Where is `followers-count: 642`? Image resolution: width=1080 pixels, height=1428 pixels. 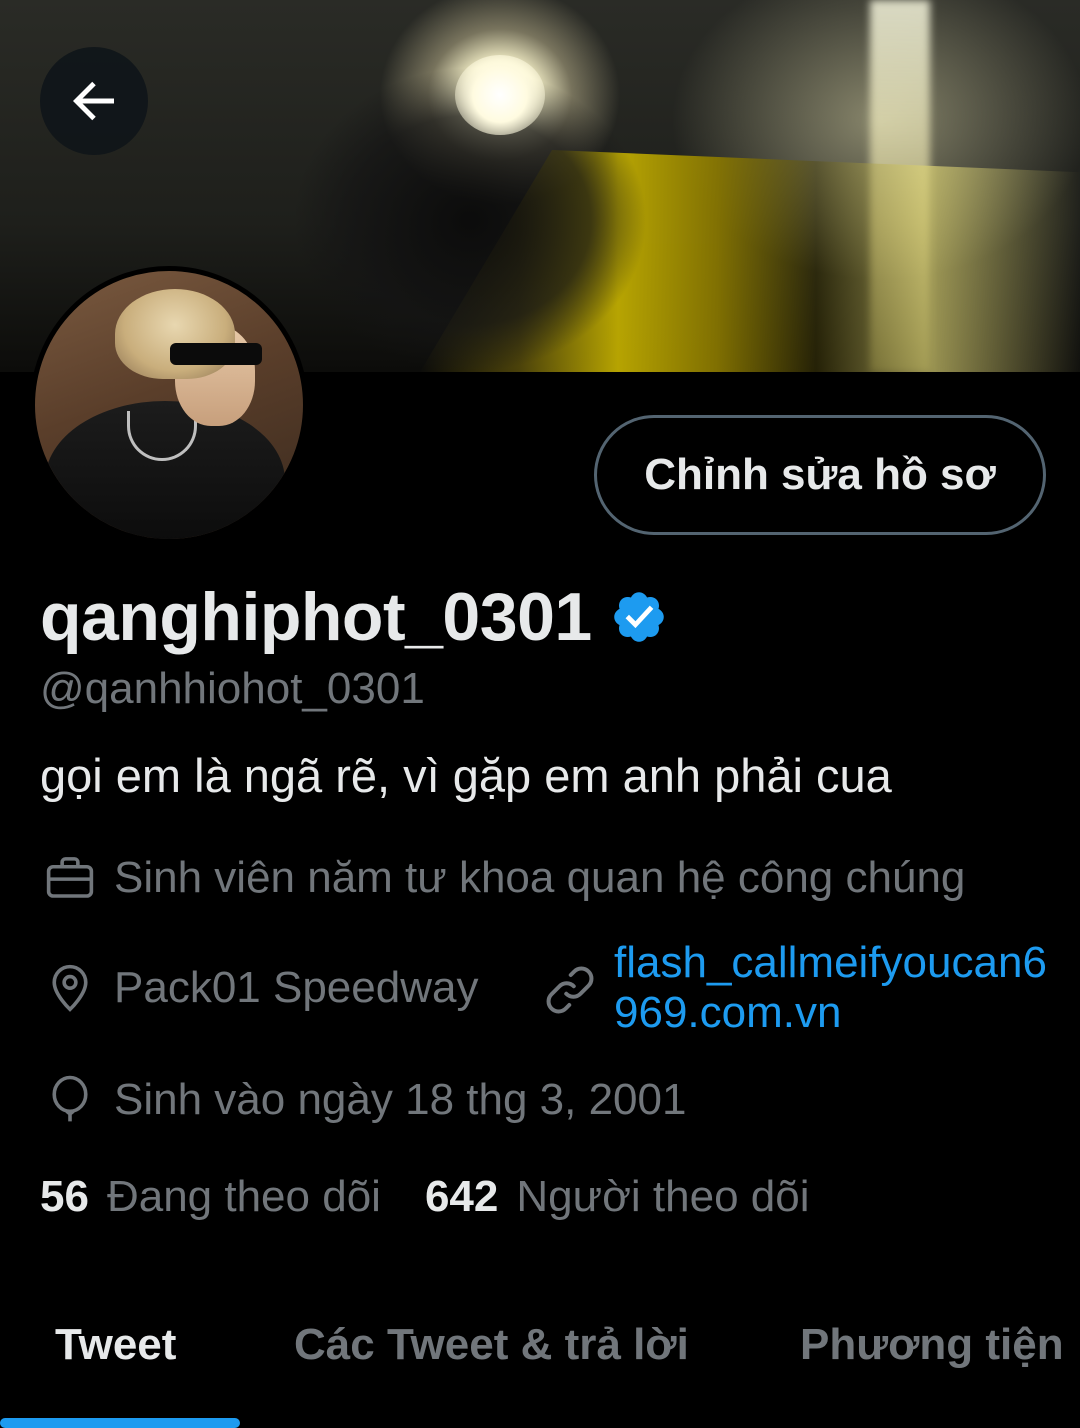 followers-count: 642 is located at coordinates (461, 1196).